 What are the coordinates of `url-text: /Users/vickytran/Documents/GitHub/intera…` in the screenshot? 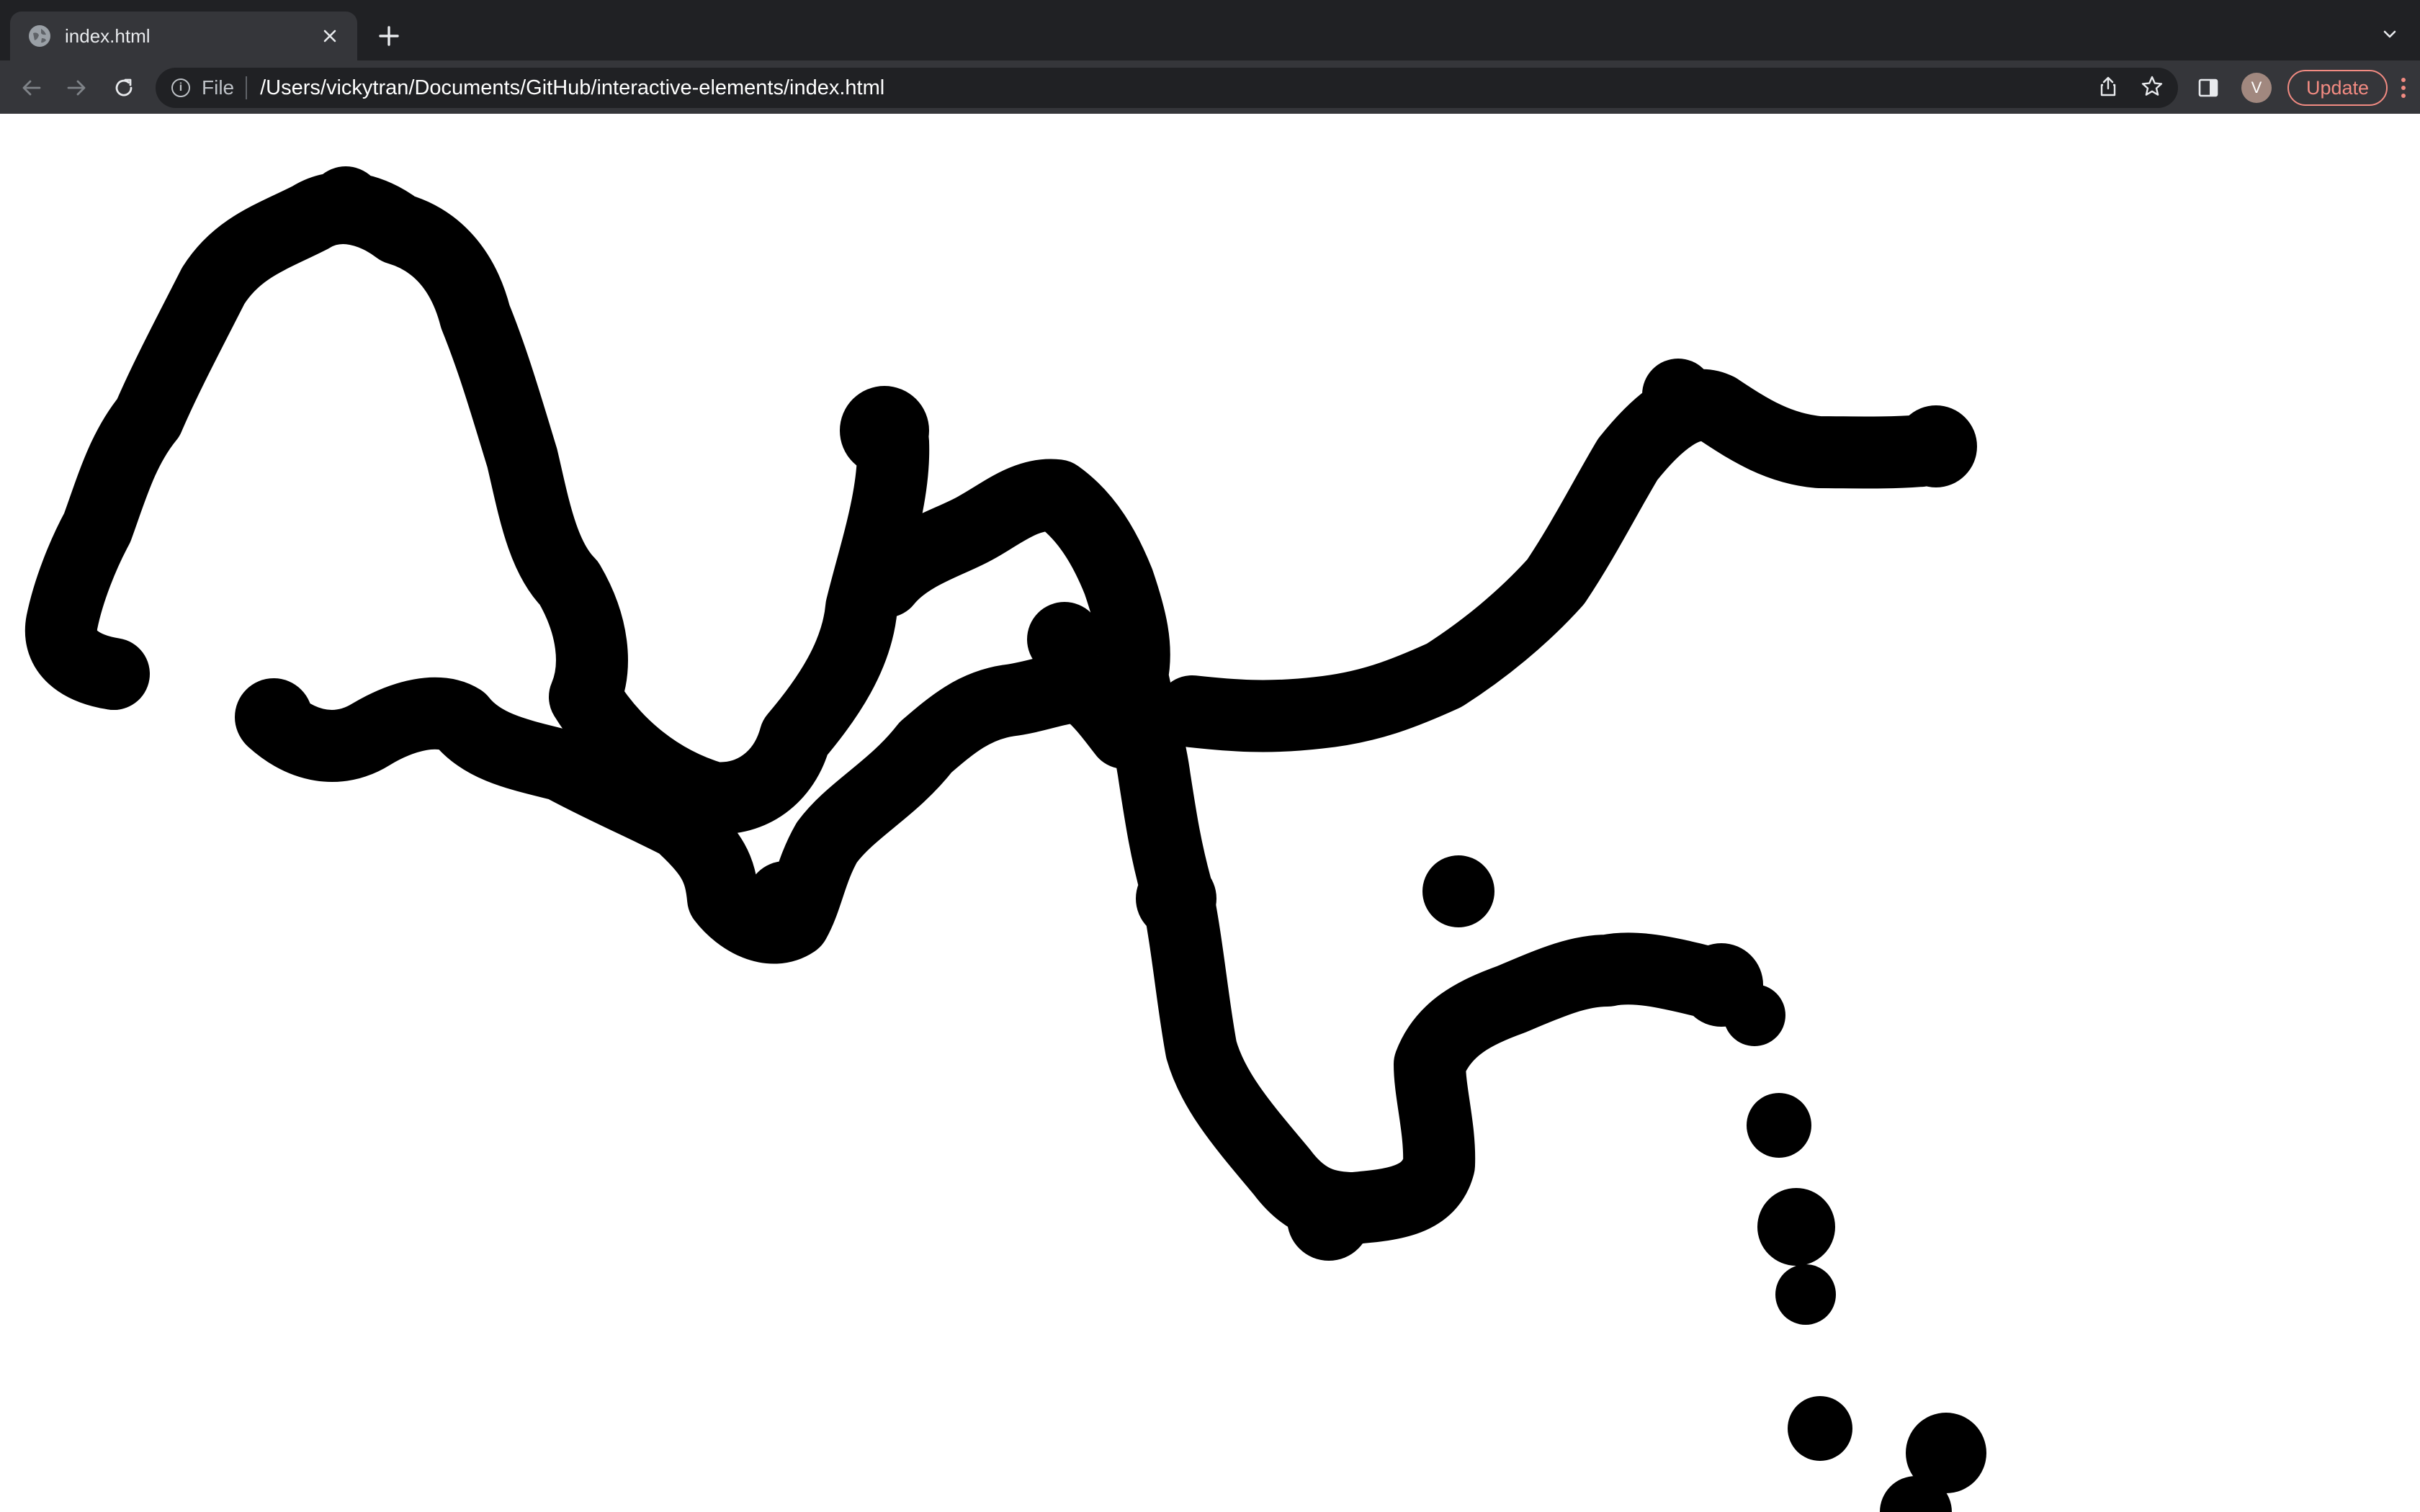 It's located at (572, 88).